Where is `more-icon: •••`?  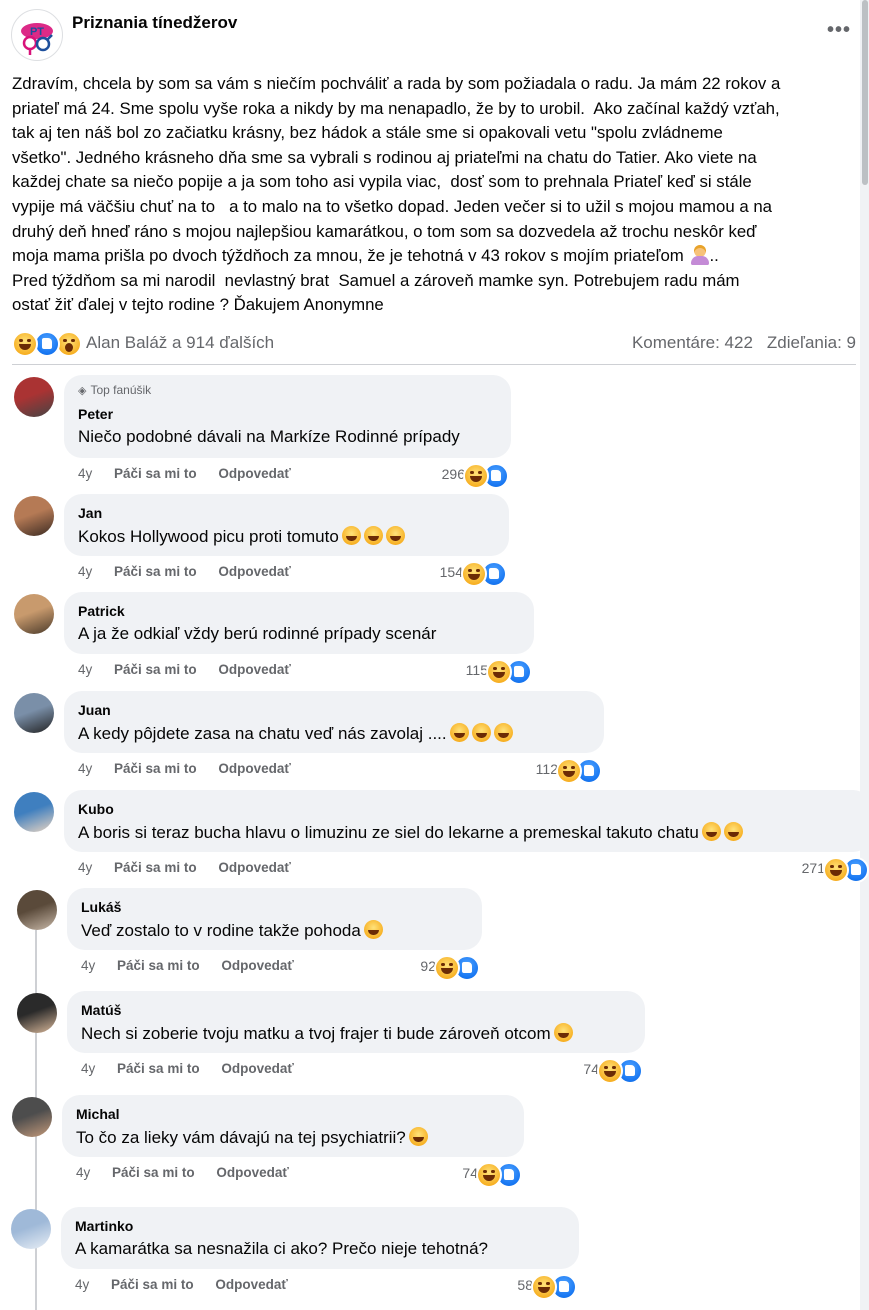
more-icon: ••• is located at coordinates (839, 30).